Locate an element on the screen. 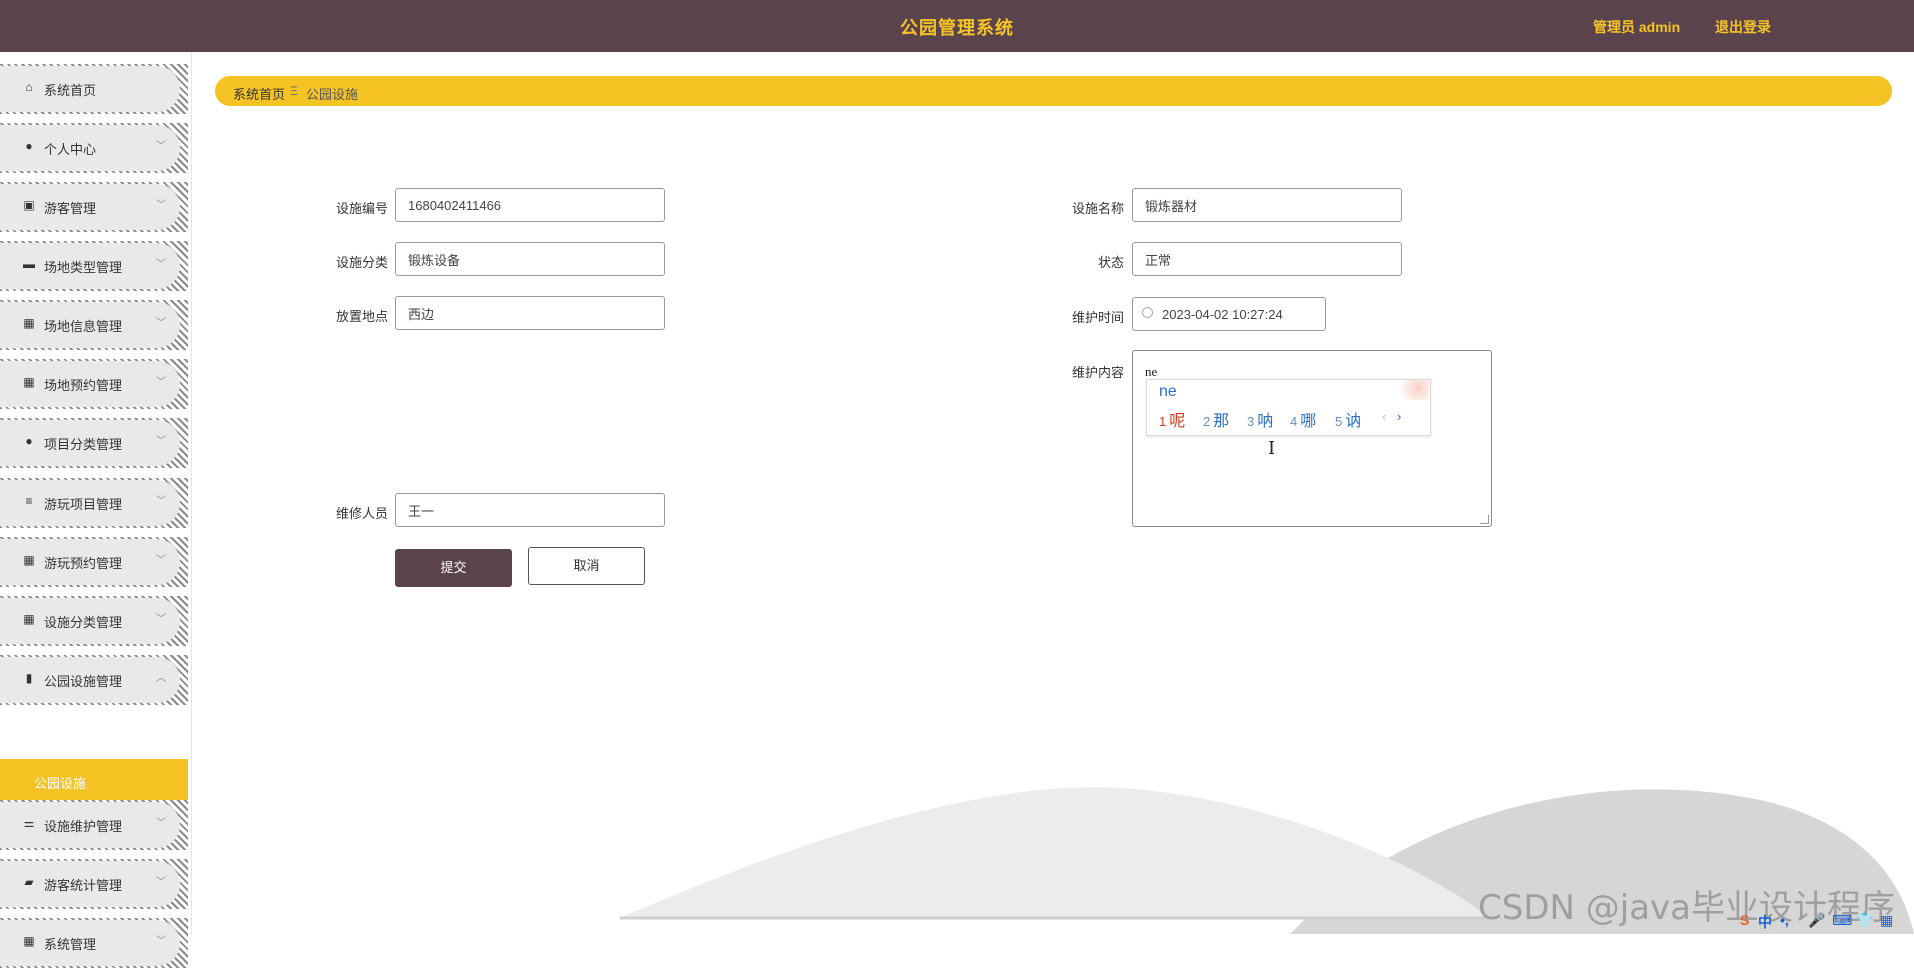 The width and height of the screenshot is (1914, 968). sidebar-subitem-label: 公园设施 is located at coordinates (60, 783).